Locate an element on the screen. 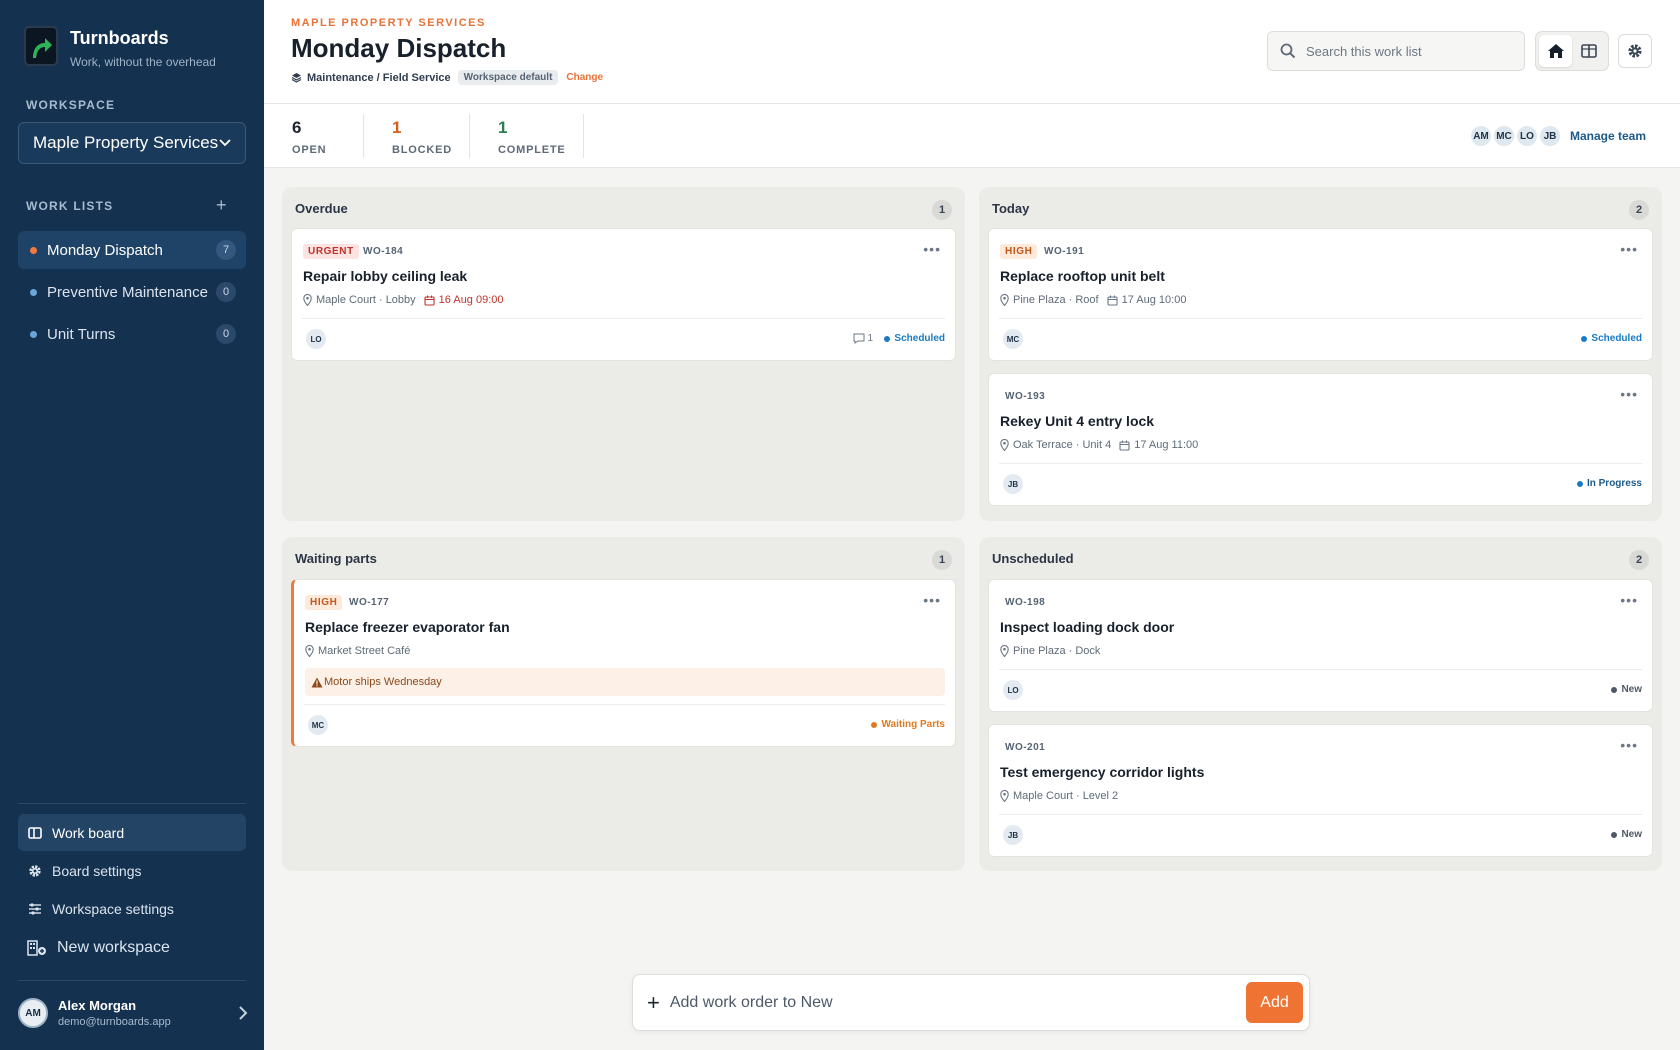 The image size is (1680, 1050). stat-number: 1 is located at coordinates (503, 127).